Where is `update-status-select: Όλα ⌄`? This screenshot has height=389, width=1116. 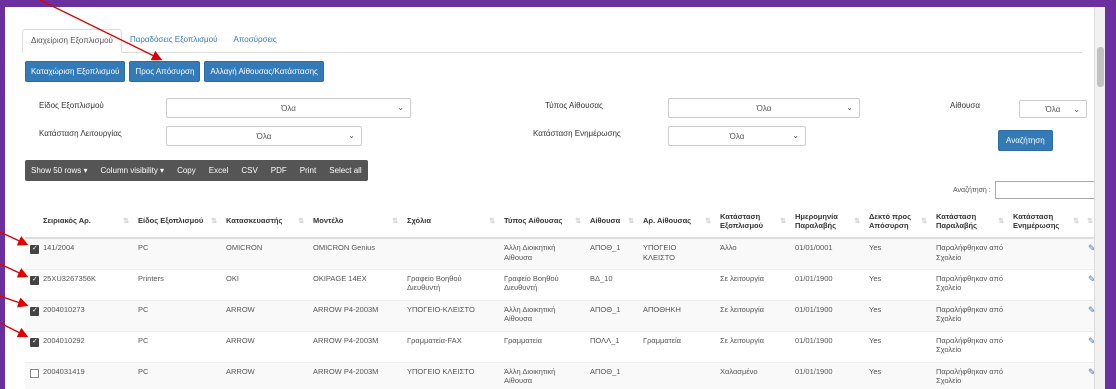 update-status-select: Όλα ⌄ is located at coordinates (737, 136).